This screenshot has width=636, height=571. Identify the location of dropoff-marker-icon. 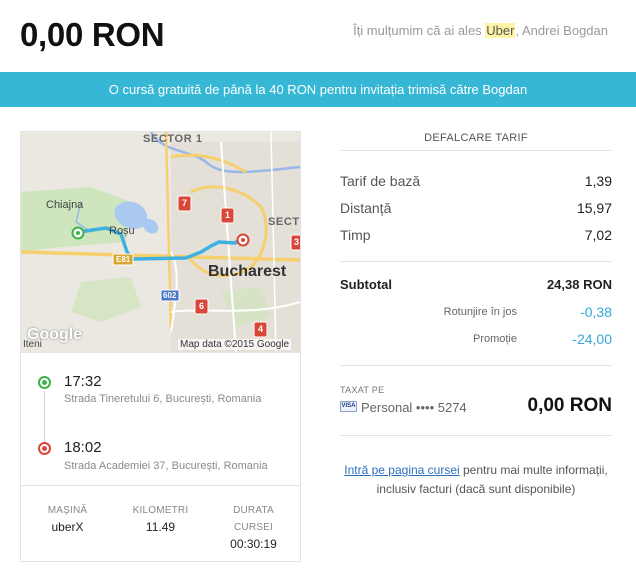
(44, 448).